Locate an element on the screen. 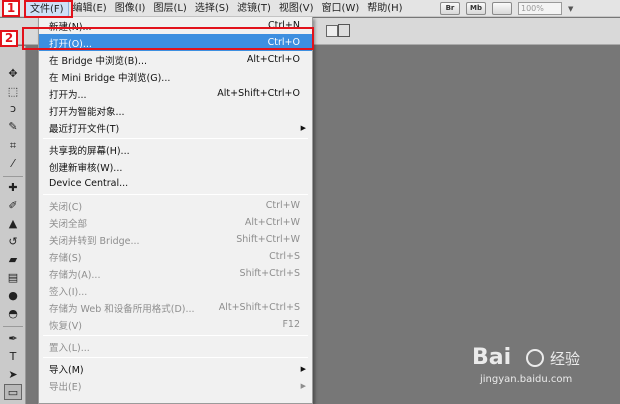  shape-tool-icon: ▭ is located at coordinates (13, 392).